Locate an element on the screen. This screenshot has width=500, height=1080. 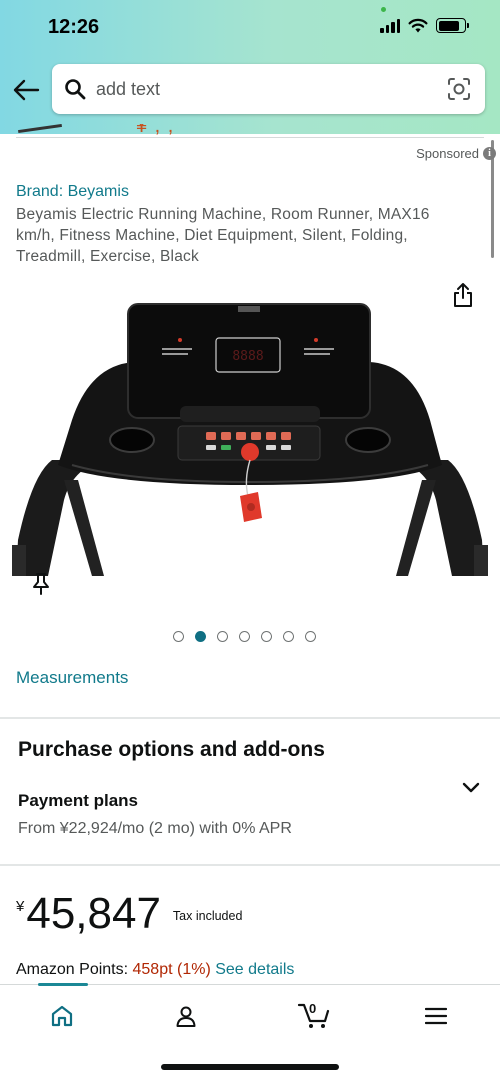
home-icon is located at coordinates (62, 1016).